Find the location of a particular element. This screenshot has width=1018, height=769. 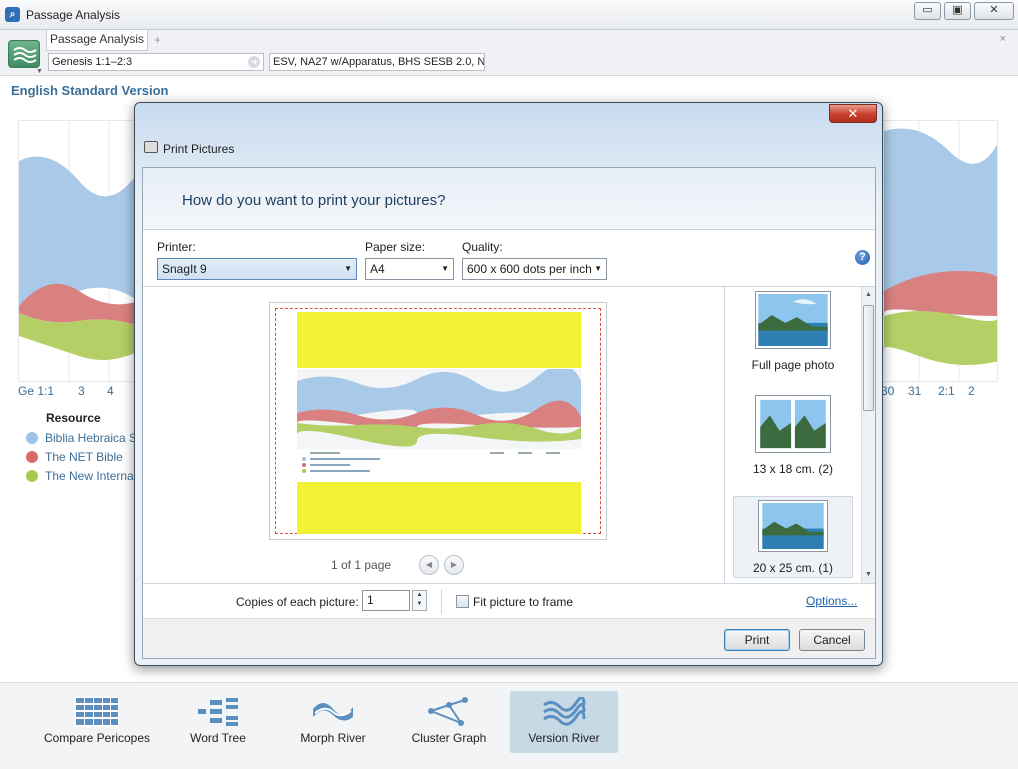

legend-item-net: The NET Bible is located at coordinates (74, 457).